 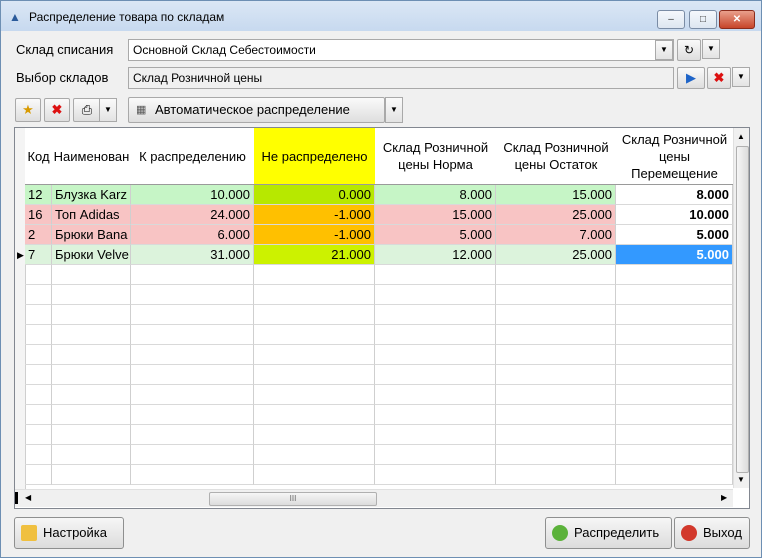 What do you see at coordinates (192, 255) in the screenshot?
I see `cell-to-distribute: 31.000` at bounding box center [192, 255].